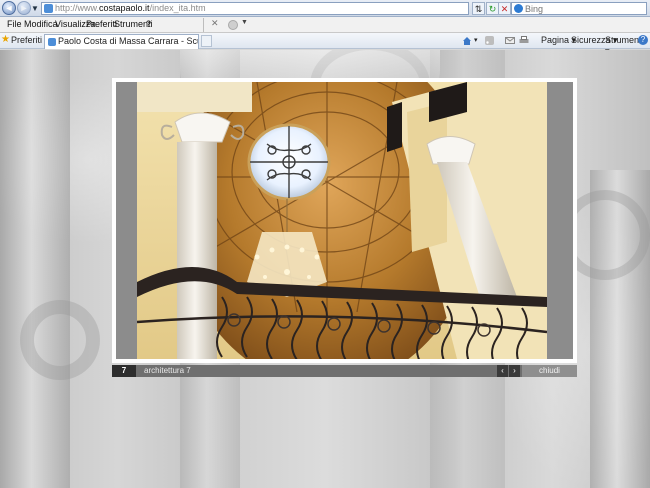 This screenshot has height=488, width=650. I want to click on prev-image-button: ‹, so click(502, 371).